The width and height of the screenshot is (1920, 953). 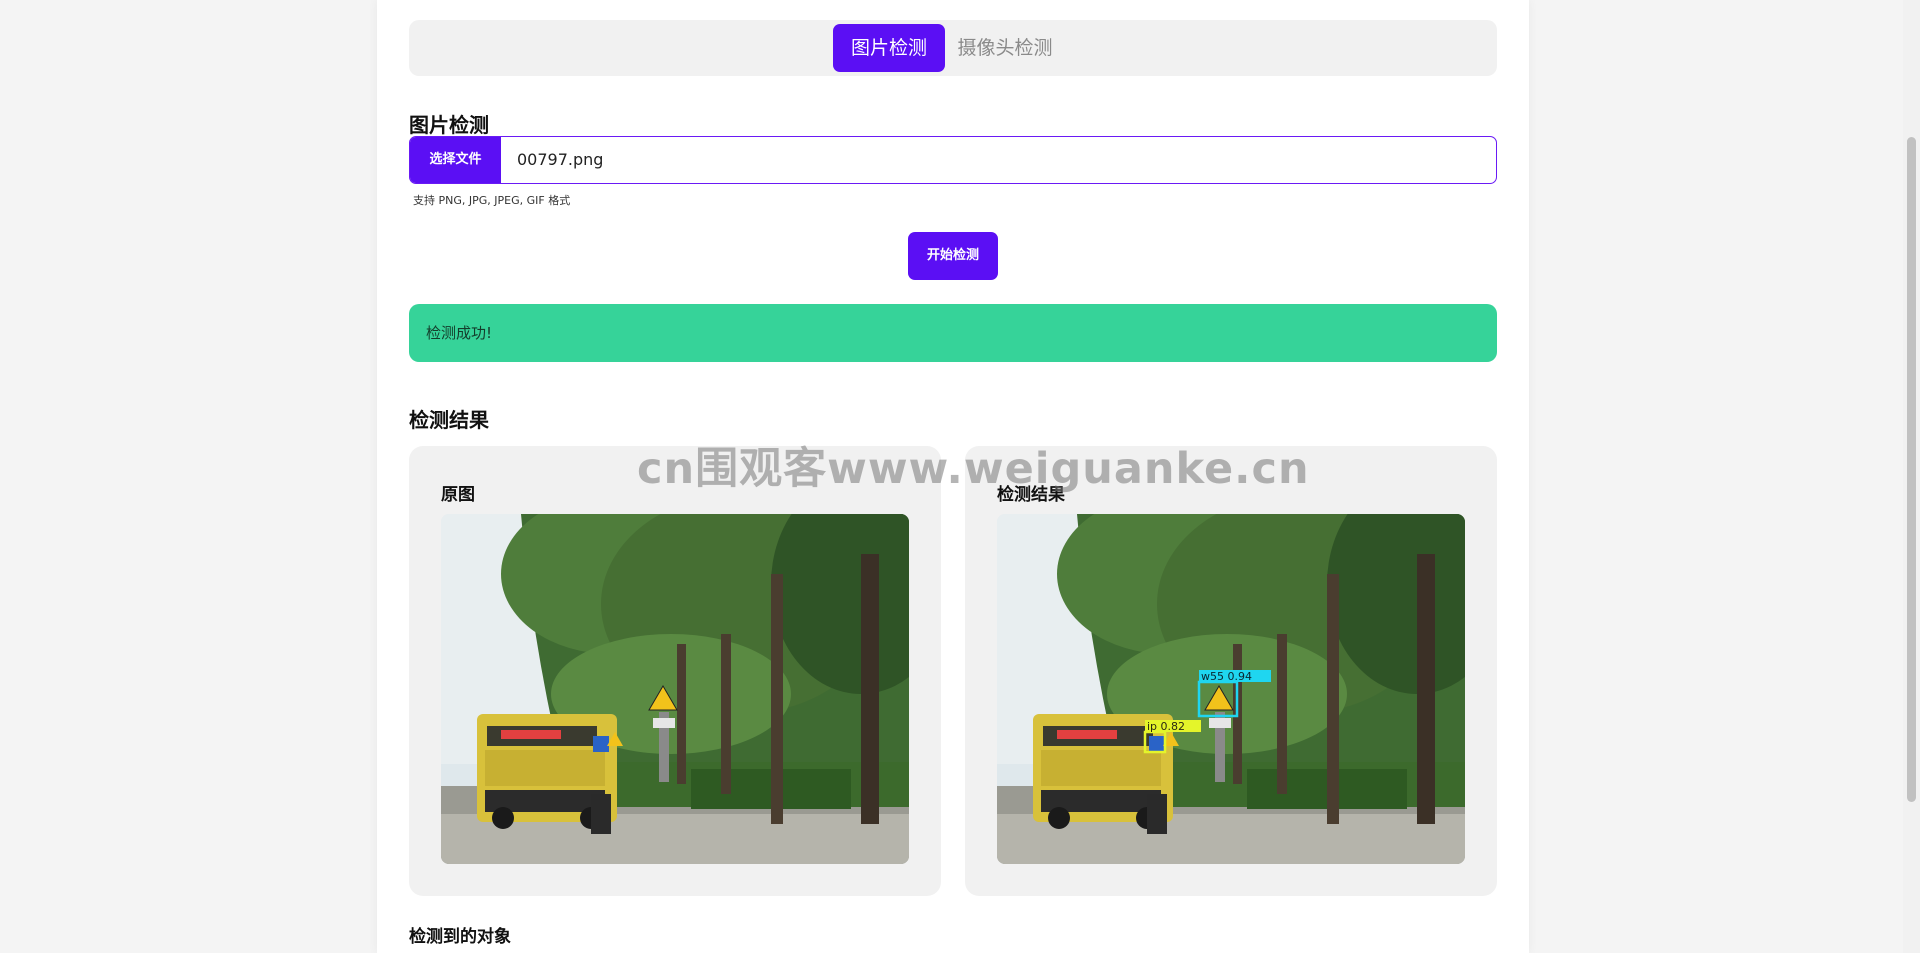 I want to click on detection-result-card: 检测结果 w55 0.94 ip 0.82, so click(x=1231, y=671).